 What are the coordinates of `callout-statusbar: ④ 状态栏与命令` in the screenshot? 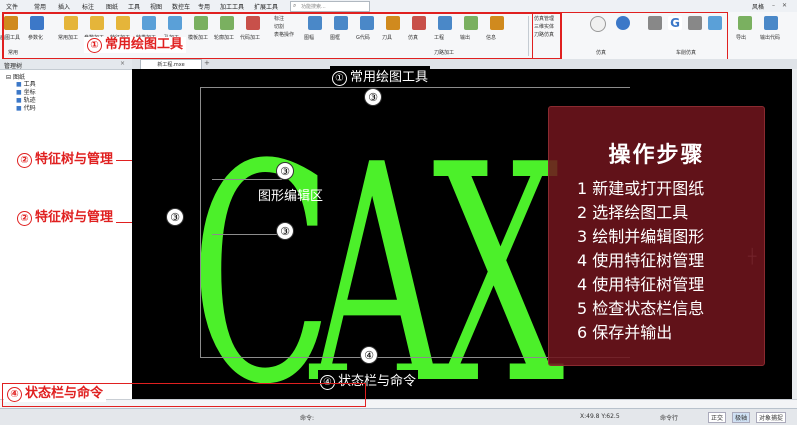 It's located at (55, 394).